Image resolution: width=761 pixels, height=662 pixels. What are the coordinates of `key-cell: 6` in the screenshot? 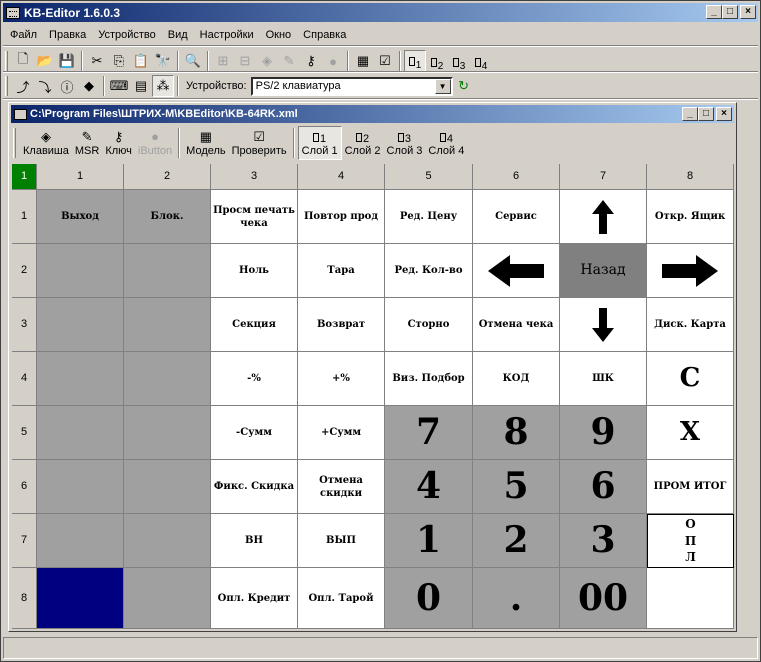 It's located at (603, 487).